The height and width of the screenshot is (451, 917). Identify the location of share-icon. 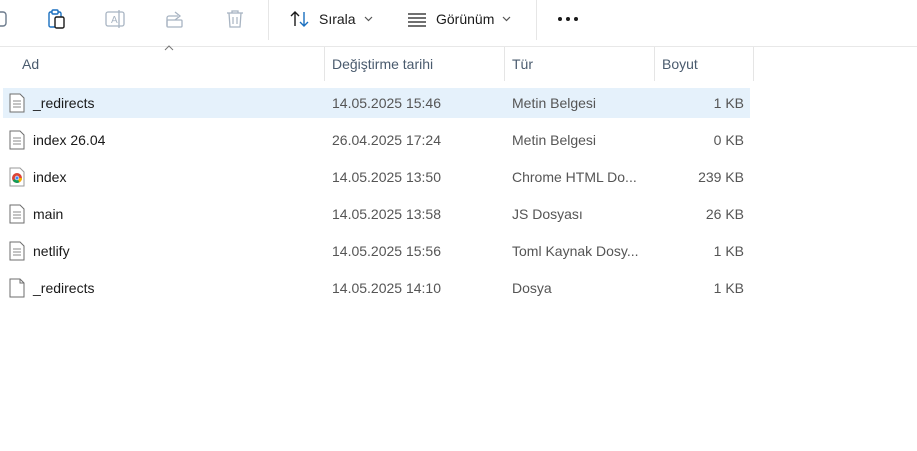
(175, 19).